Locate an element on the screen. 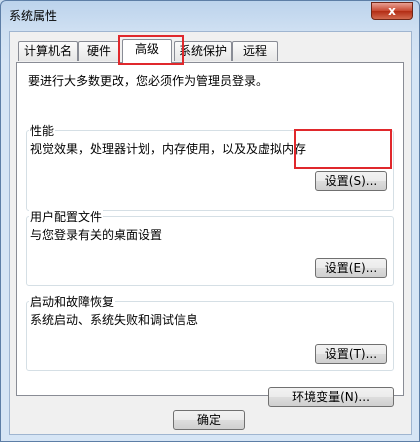 The width and height of the screenshot is (420, 442). tab-hardware: 硬件 is located at coordinates (99, 51).